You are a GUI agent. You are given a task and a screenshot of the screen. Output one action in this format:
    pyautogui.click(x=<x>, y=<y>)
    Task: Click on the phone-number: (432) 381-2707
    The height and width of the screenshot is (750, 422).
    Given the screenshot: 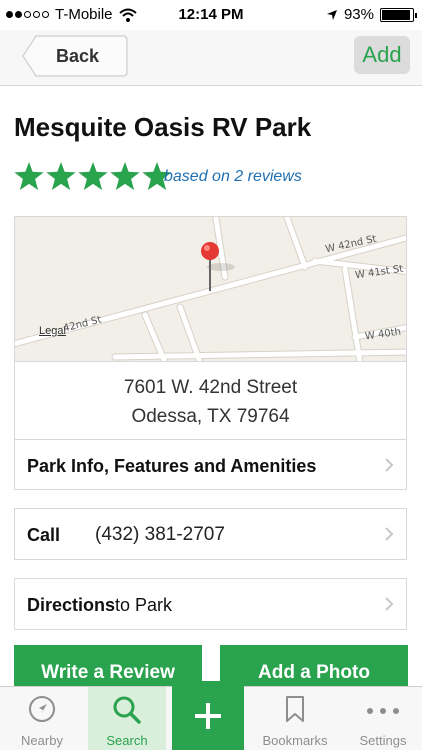 What is the action you would take?
    pyautogui.click(x=160, y=534)
    